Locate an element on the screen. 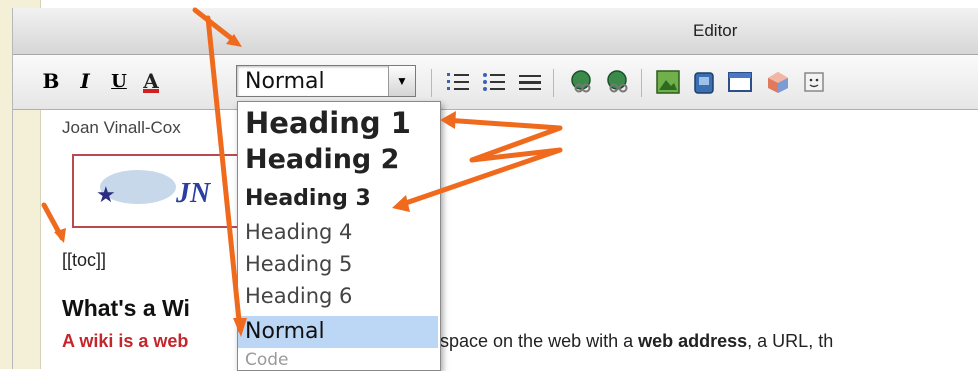 The image size is (978, 371). style-option-code: Code is located at coordinates (338, 360).